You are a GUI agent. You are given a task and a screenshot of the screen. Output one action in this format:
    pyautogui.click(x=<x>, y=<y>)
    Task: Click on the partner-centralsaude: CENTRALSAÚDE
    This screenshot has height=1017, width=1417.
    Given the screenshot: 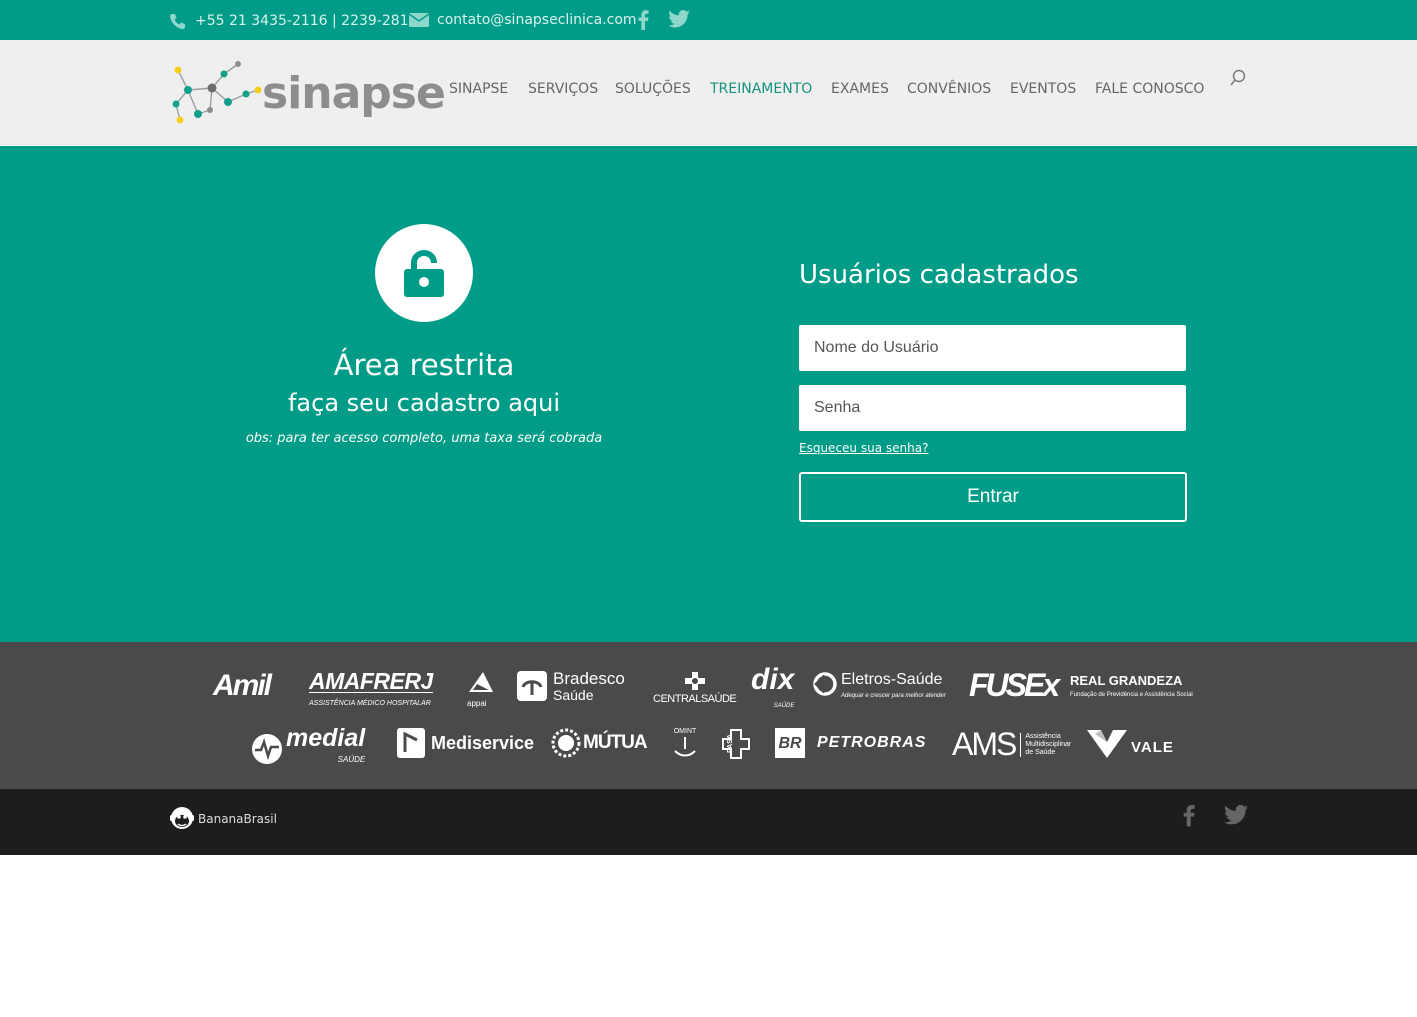 What is the action you would take?
    pyautogui.click(x=695, y=688)
    